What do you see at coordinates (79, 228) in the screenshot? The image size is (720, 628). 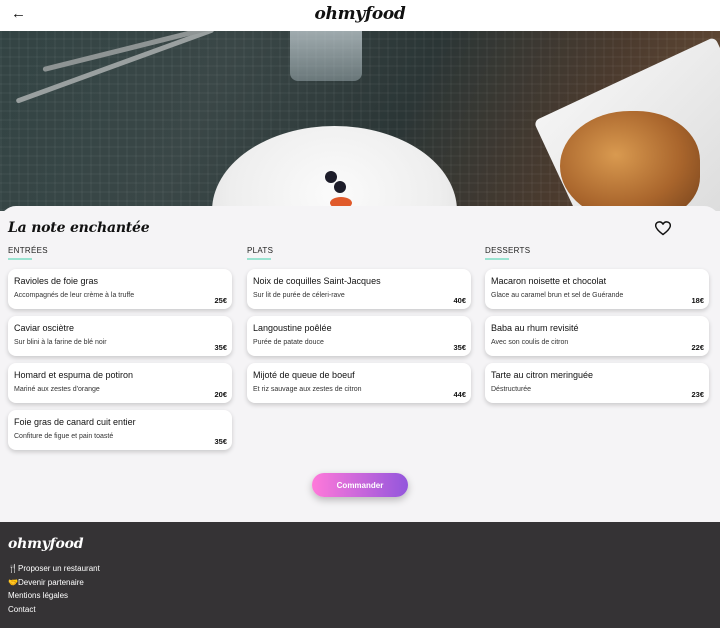 I see `restaurant-name: La note enchantée` at bounding box center [79, 228].